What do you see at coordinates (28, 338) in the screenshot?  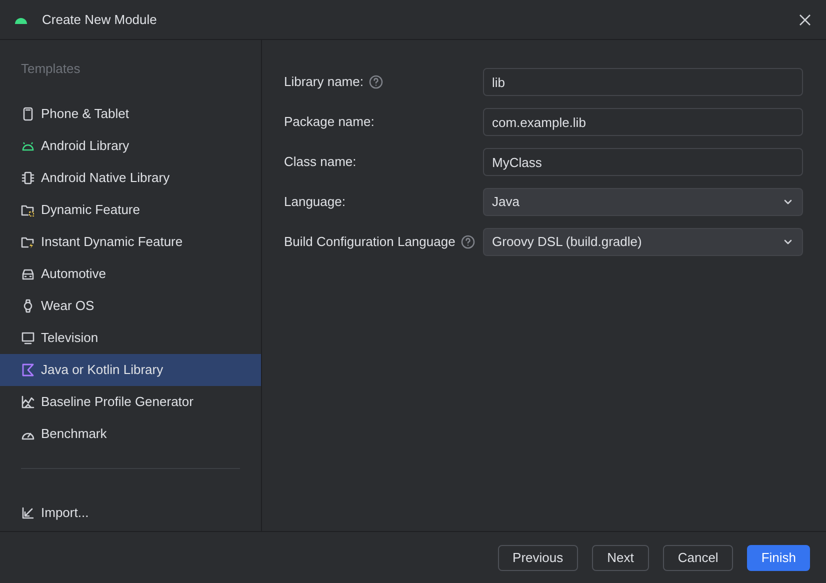 I see `monitor-icon` at bounding box center [28, 338].